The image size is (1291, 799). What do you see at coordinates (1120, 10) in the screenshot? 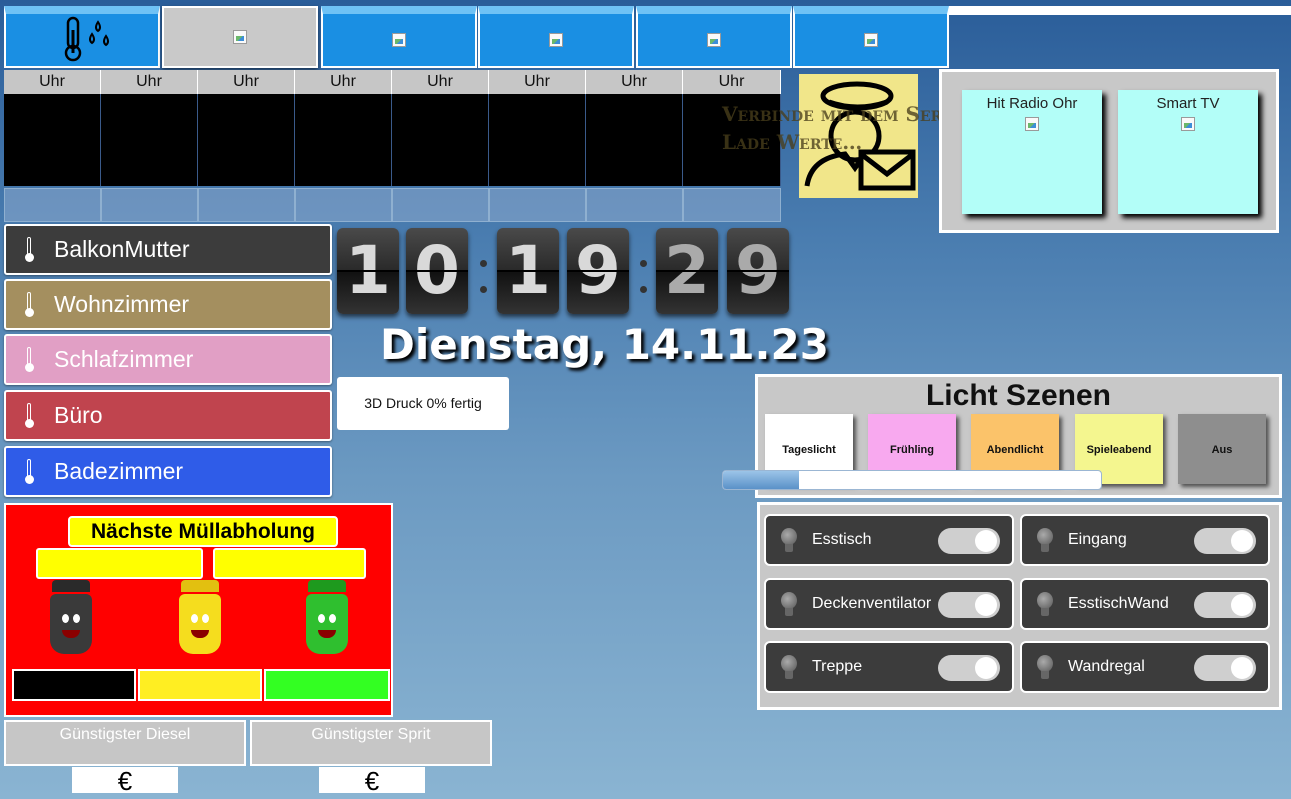
I see `top-bar-strip` at bounding box center [1120, 10].